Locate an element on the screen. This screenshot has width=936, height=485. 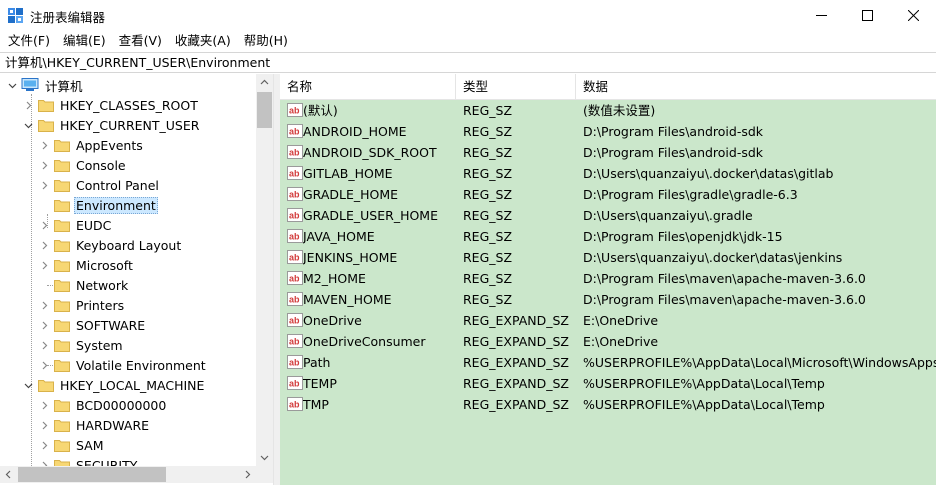
tree-item: Environment is located at coordinates (98, 205).